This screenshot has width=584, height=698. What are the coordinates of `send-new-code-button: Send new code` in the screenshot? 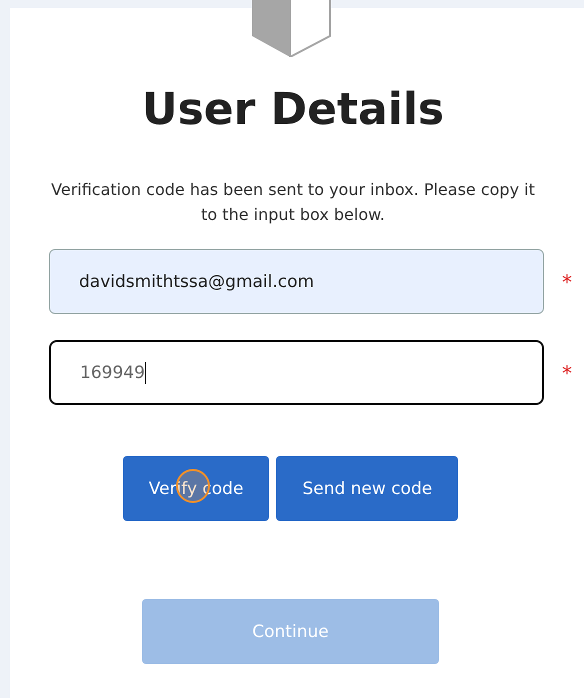 It's located at (367, 488).